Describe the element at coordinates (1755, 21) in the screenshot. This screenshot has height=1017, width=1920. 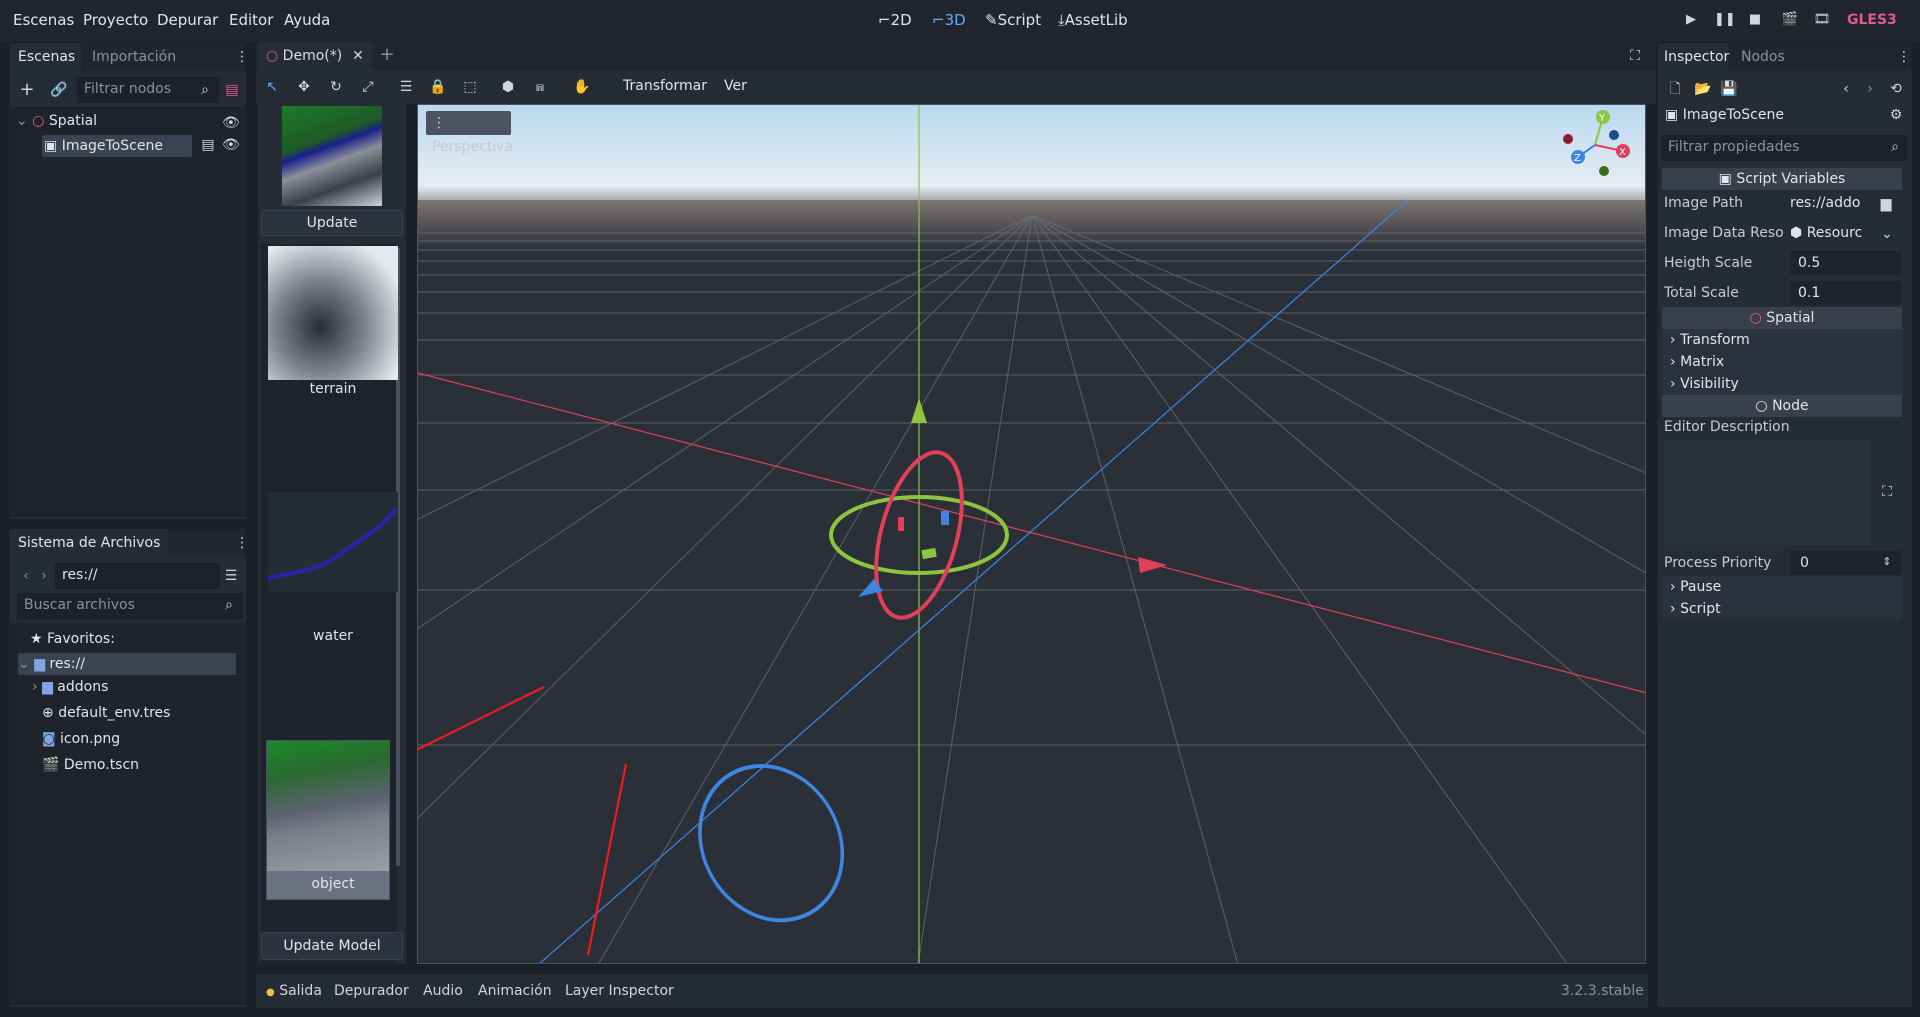
I see `stop-icon: ■` at that location.